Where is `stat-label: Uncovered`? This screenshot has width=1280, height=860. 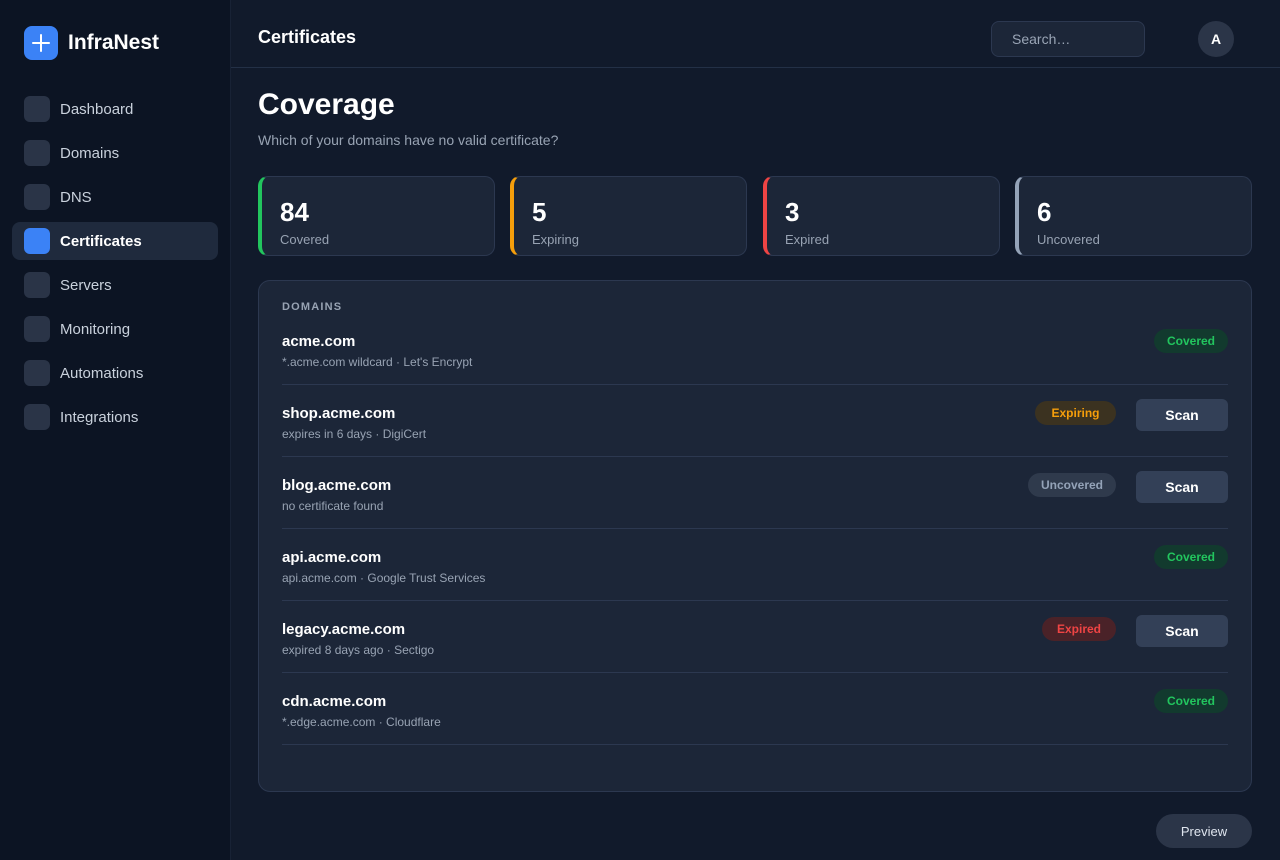
stat-label: Uncovered is located at coordinates (1068, 239).